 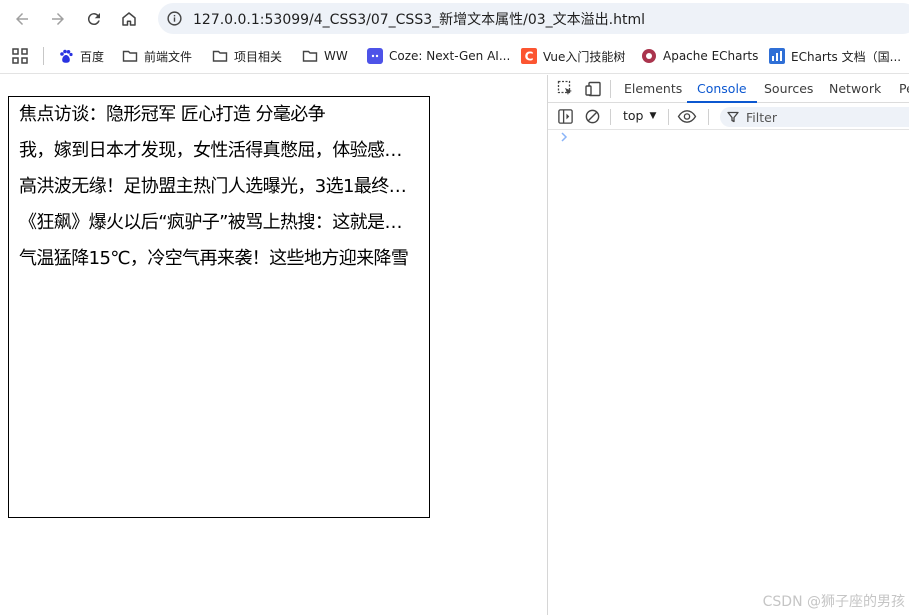 I want to click on bookmark-vue: C Vue入门技能树, so click(x=573, y=56).